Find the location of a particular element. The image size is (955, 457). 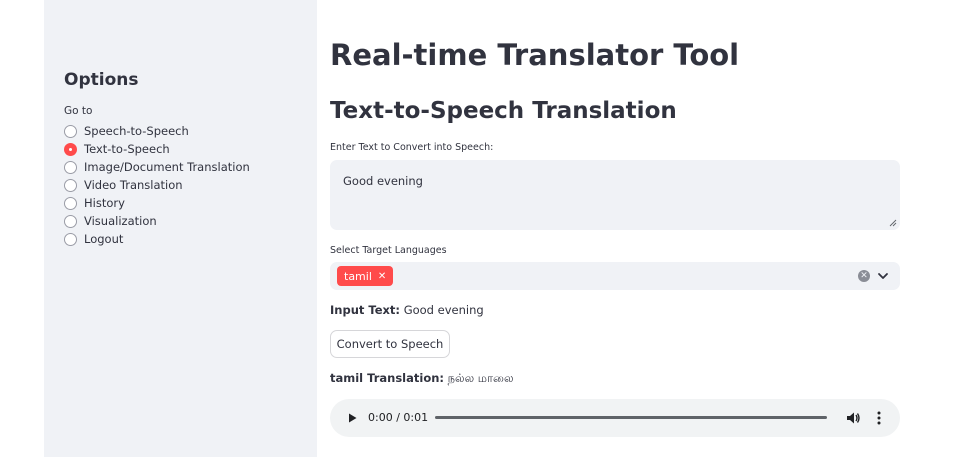

translation-line: tamil Translation: நல்ல மாலை is located at coordinates (422, 379).